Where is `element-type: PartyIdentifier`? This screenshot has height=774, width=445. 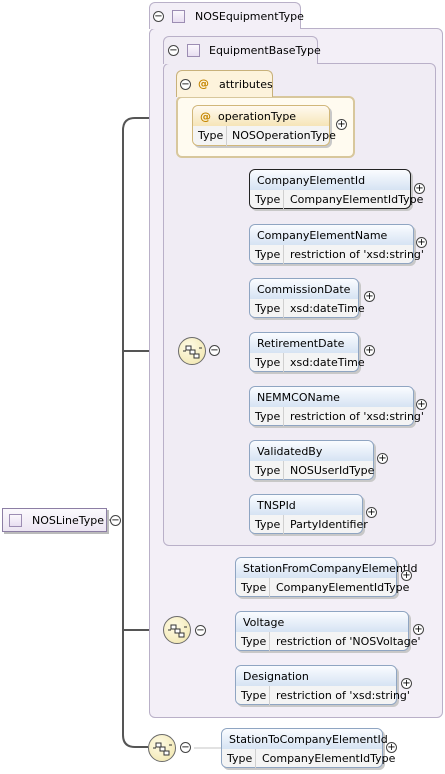 element-type: PartyIdentifier is located at coordinates (329, 524).